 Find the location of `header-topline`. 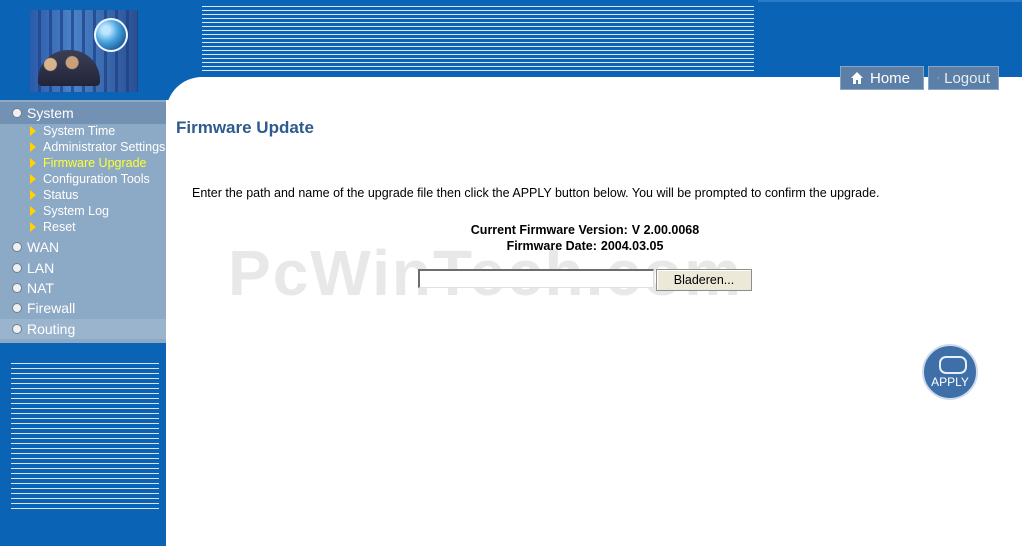

header-topline is located at coordinates (890, 1).